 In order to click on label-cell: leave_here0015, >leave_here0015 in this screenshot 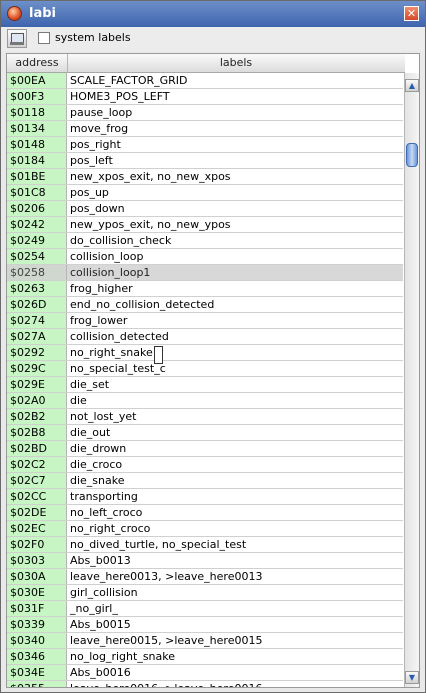, I will do `click(235, 640)`.